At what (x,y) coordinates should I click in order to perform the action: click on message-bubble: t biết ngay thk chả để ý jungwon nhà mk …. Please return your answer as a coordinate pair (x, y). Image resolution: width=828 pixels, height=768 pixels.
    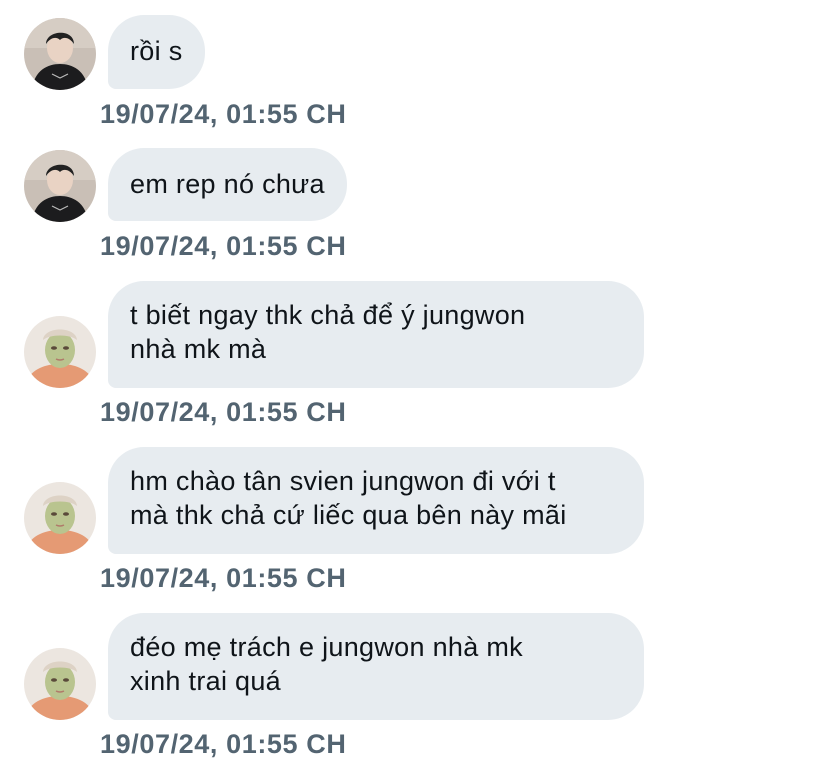
    Looking at the image, I should click on (376, 334).